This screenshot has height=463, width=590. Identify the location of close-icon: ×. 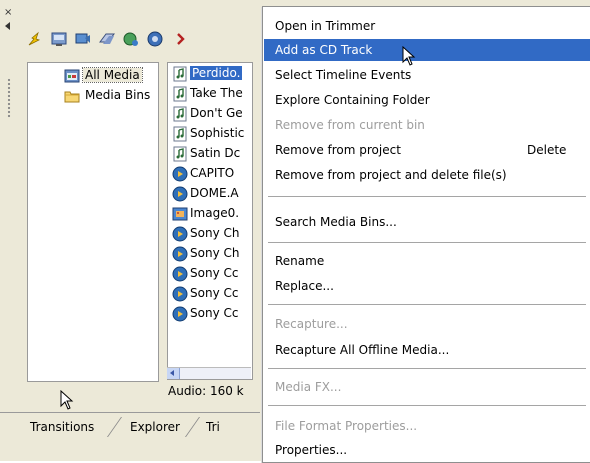
(8, 13).